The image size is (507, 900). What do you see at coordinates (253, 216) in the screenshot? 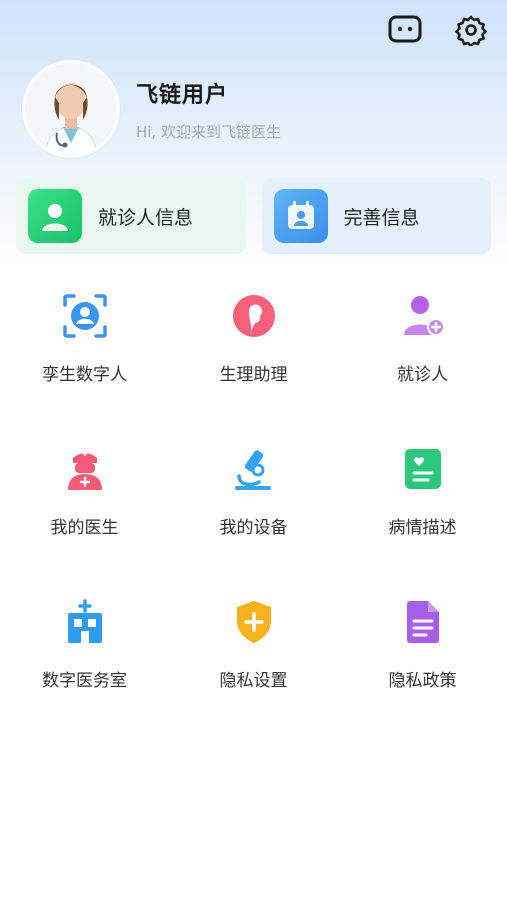
I see `quick-cards: 就诊人信息 完善信息` at bounding box center [253, 216].